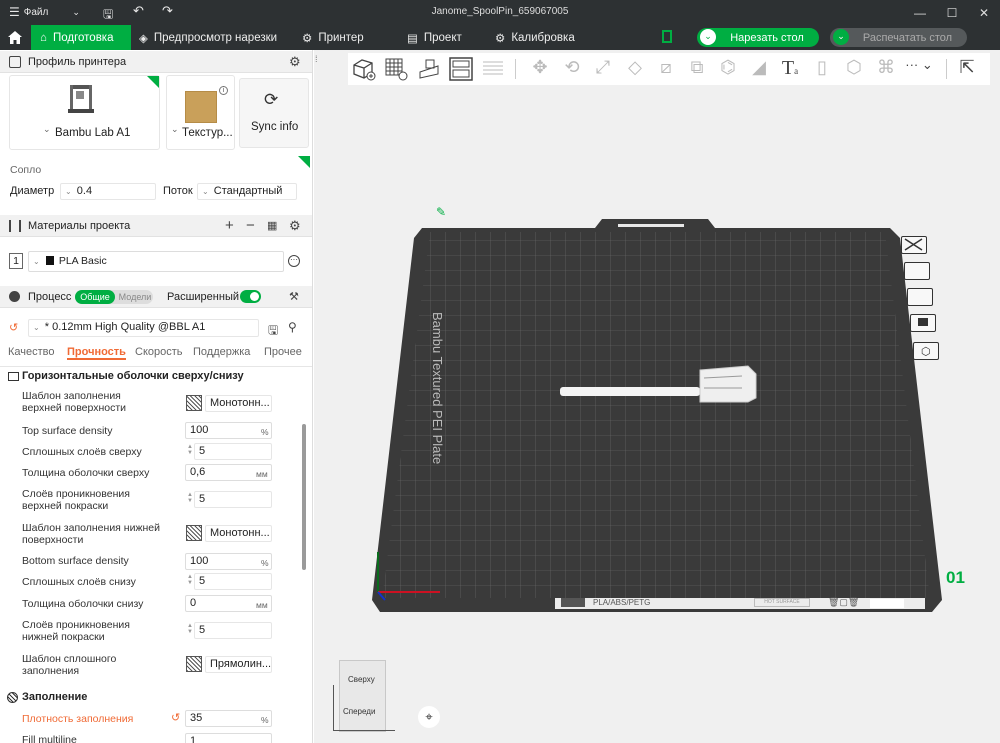  I want to click on infill-density-reset-icon: ↺, so click(175, 717).